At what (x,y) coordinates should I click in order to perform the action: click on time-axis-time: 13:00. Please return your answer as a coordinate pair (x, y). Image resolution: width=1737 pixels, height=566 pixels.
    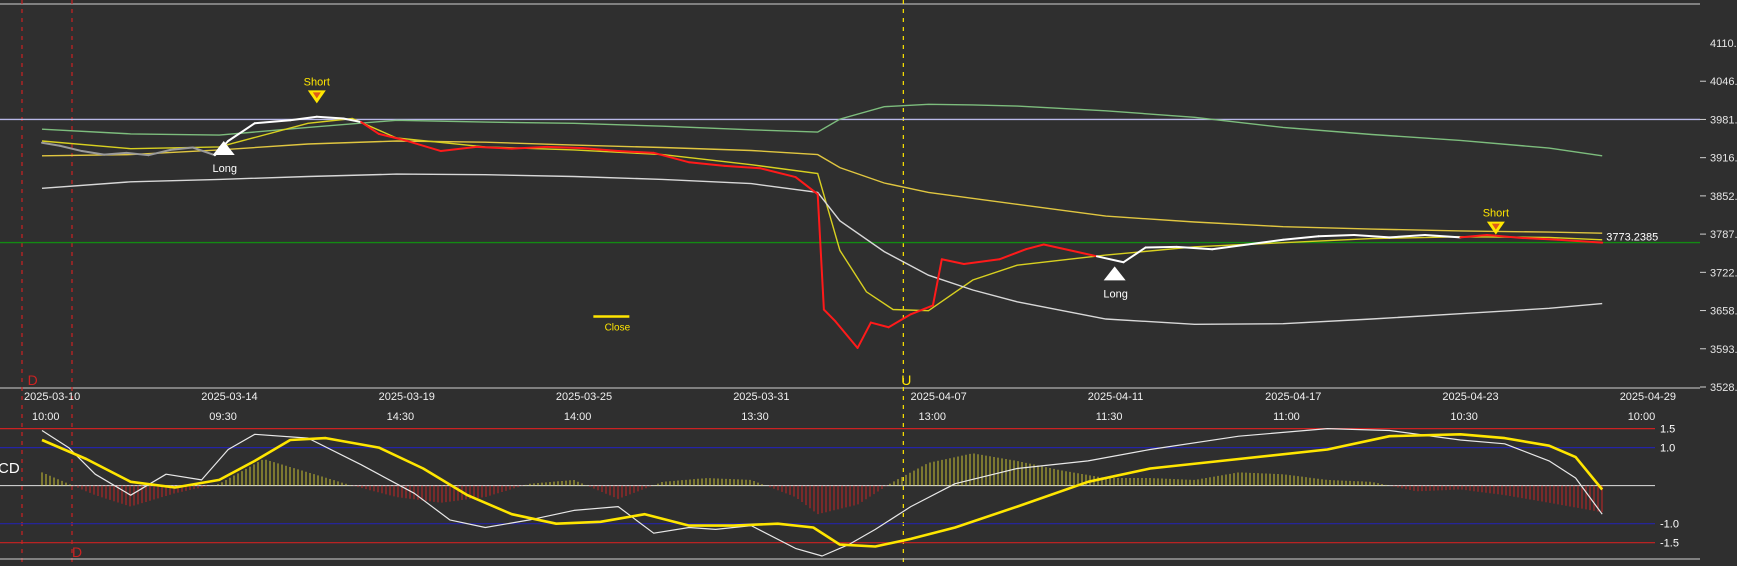
    Looking at the image, I should click on (933, 417).